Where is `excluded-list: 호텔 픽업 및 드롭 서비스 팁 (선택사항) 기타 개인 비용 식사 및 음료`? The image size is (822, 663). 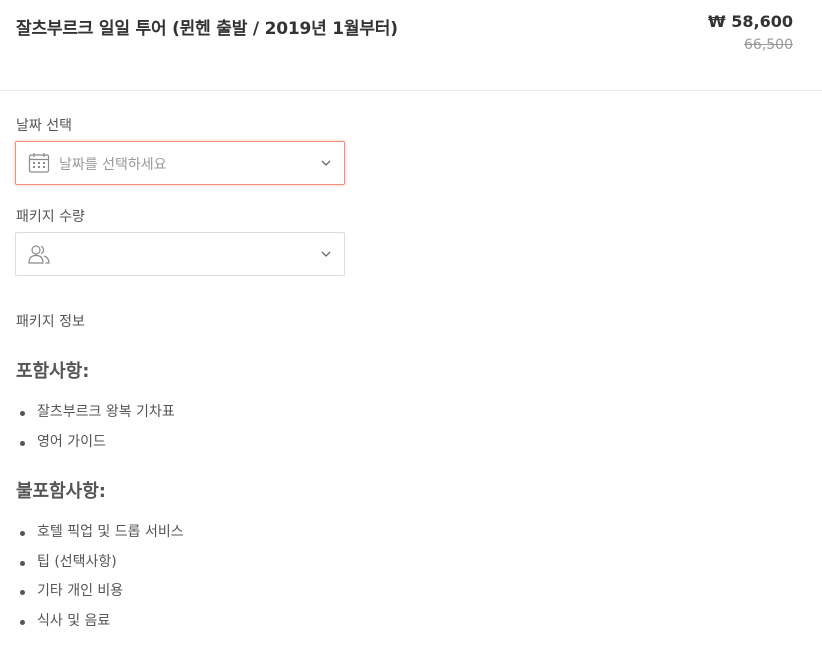
excluded-list: 호텔 픽업 및 드롭 서비스 팁 (선택사항) 기타 개인 비용 식사 및 음료 is located at coordinates (92, 577).